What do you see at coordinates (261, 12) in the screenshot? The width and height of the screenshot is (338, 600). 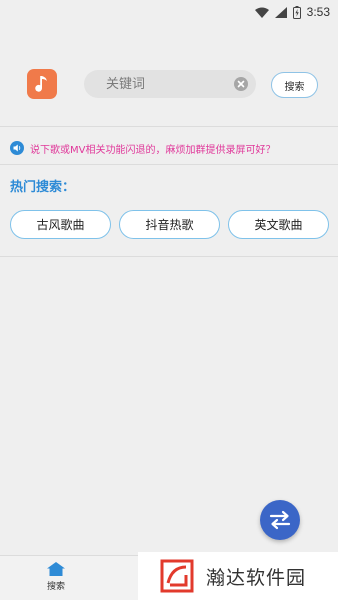 I see `wifi-icon` at bounding box center [261, 12].